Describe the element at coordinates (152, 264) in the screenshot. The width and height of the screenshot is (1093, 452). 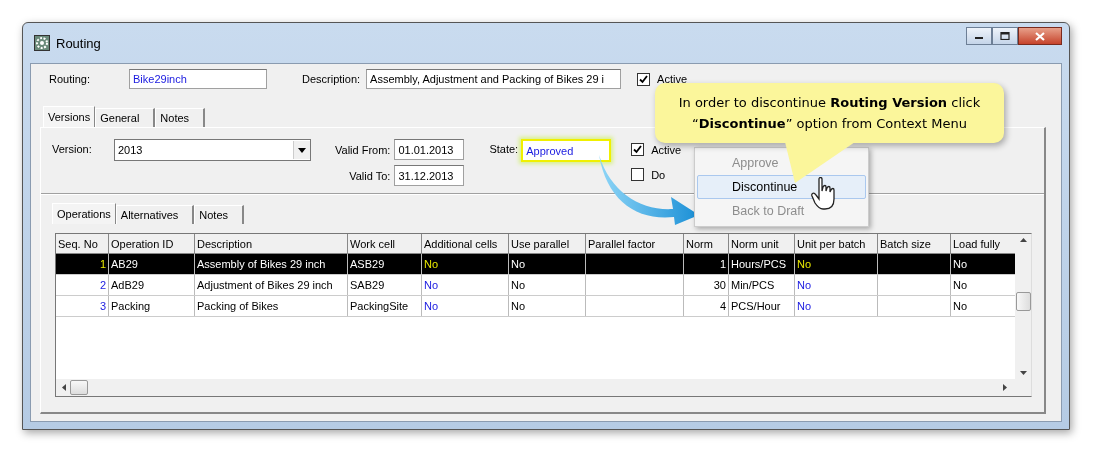
I see `table-cell: AB29` at that location.